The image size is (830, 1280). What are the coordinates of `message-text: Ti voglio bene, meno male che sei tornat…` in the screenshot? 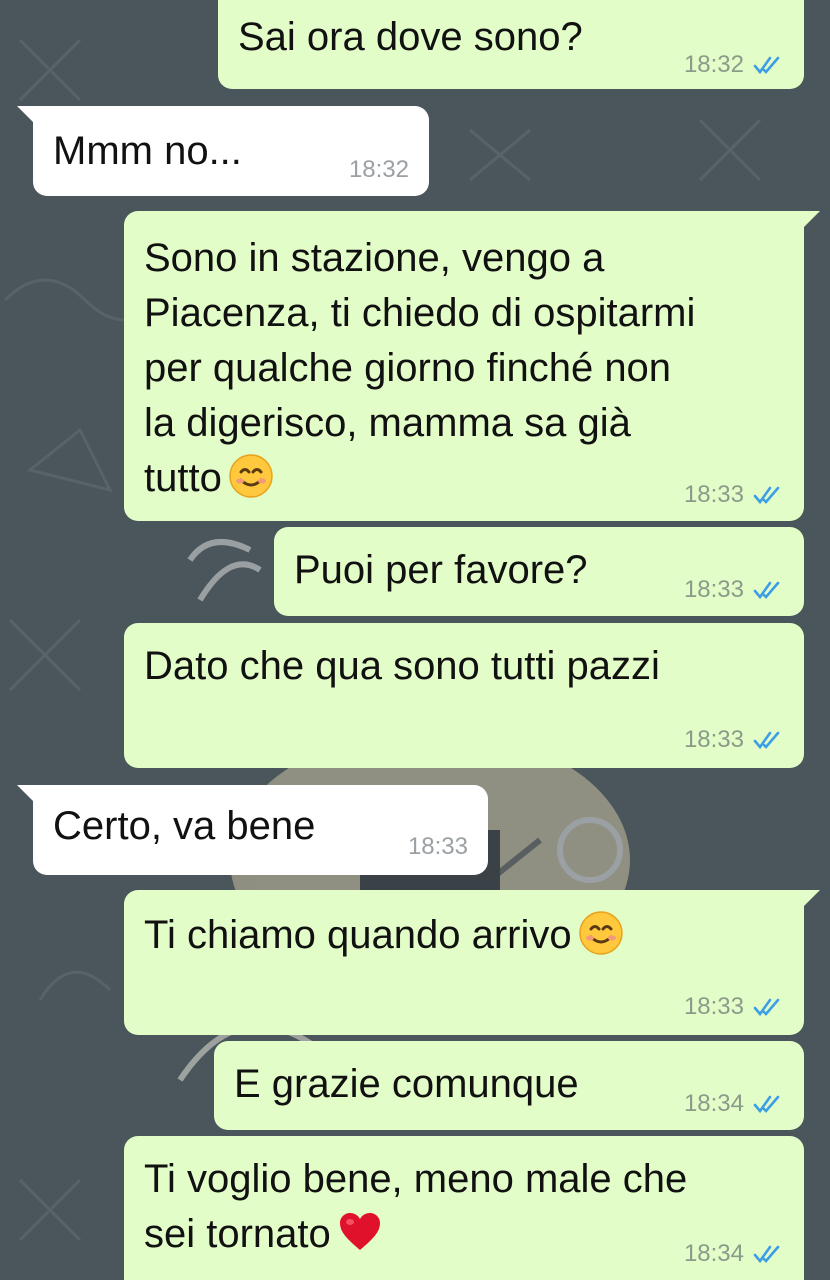 It's located at (416, 1206).